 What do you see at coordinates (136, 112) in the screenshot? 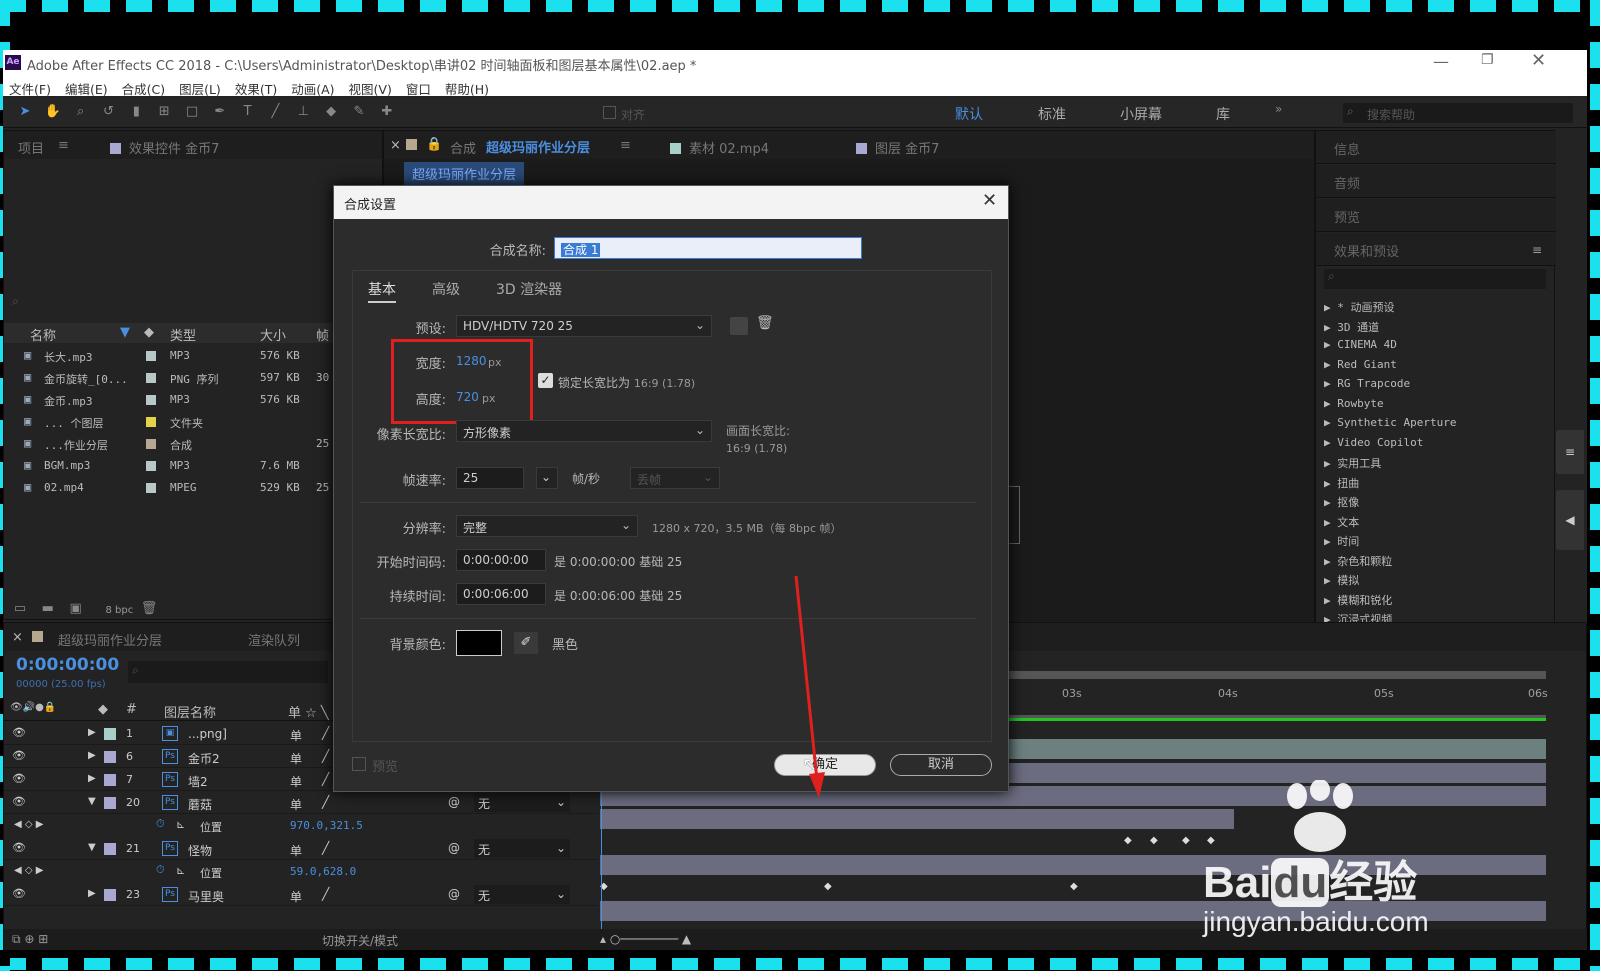
I see `camera-tool-icon: ▮` at bounding box center [136, 112].